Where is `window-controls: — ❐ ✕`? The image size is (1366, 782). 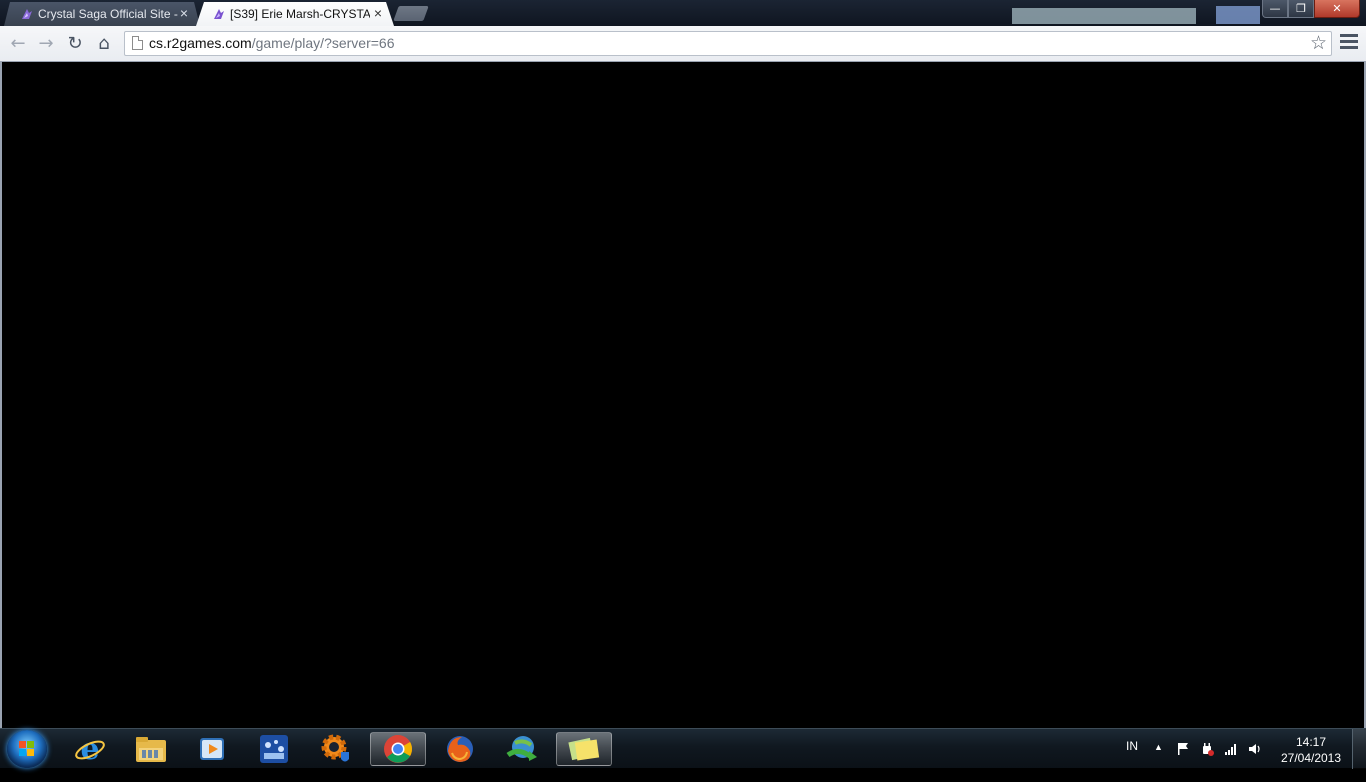
window-controls: — ❐ ✕ is located at coordinates (1311, 9).